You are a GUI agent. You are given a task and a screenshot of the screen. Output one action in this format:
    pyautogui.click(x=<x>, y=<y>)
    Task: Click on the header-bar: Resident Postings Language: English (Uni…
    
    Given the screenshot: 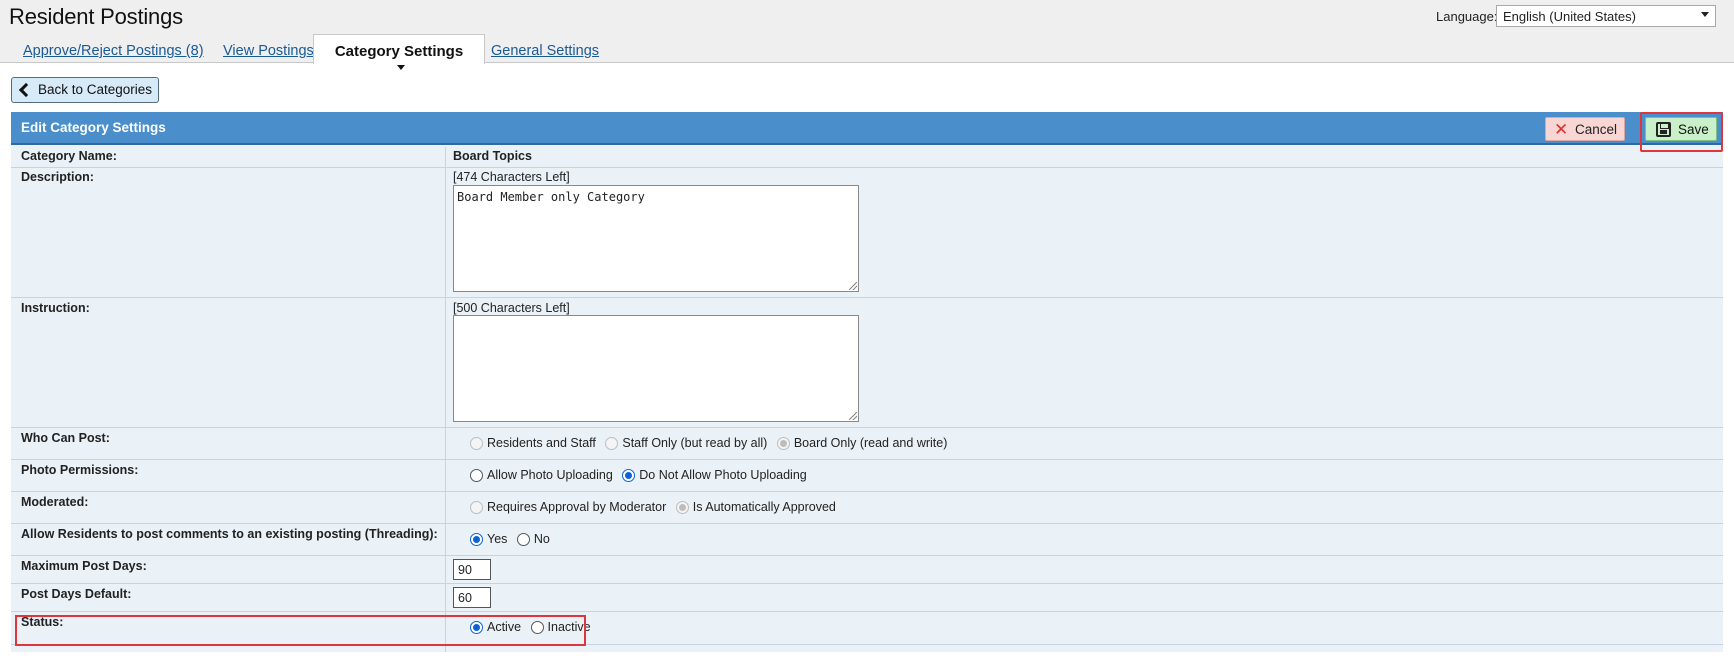 What is the action you would take?
    pyautogui.click(x=867, y=35)
    